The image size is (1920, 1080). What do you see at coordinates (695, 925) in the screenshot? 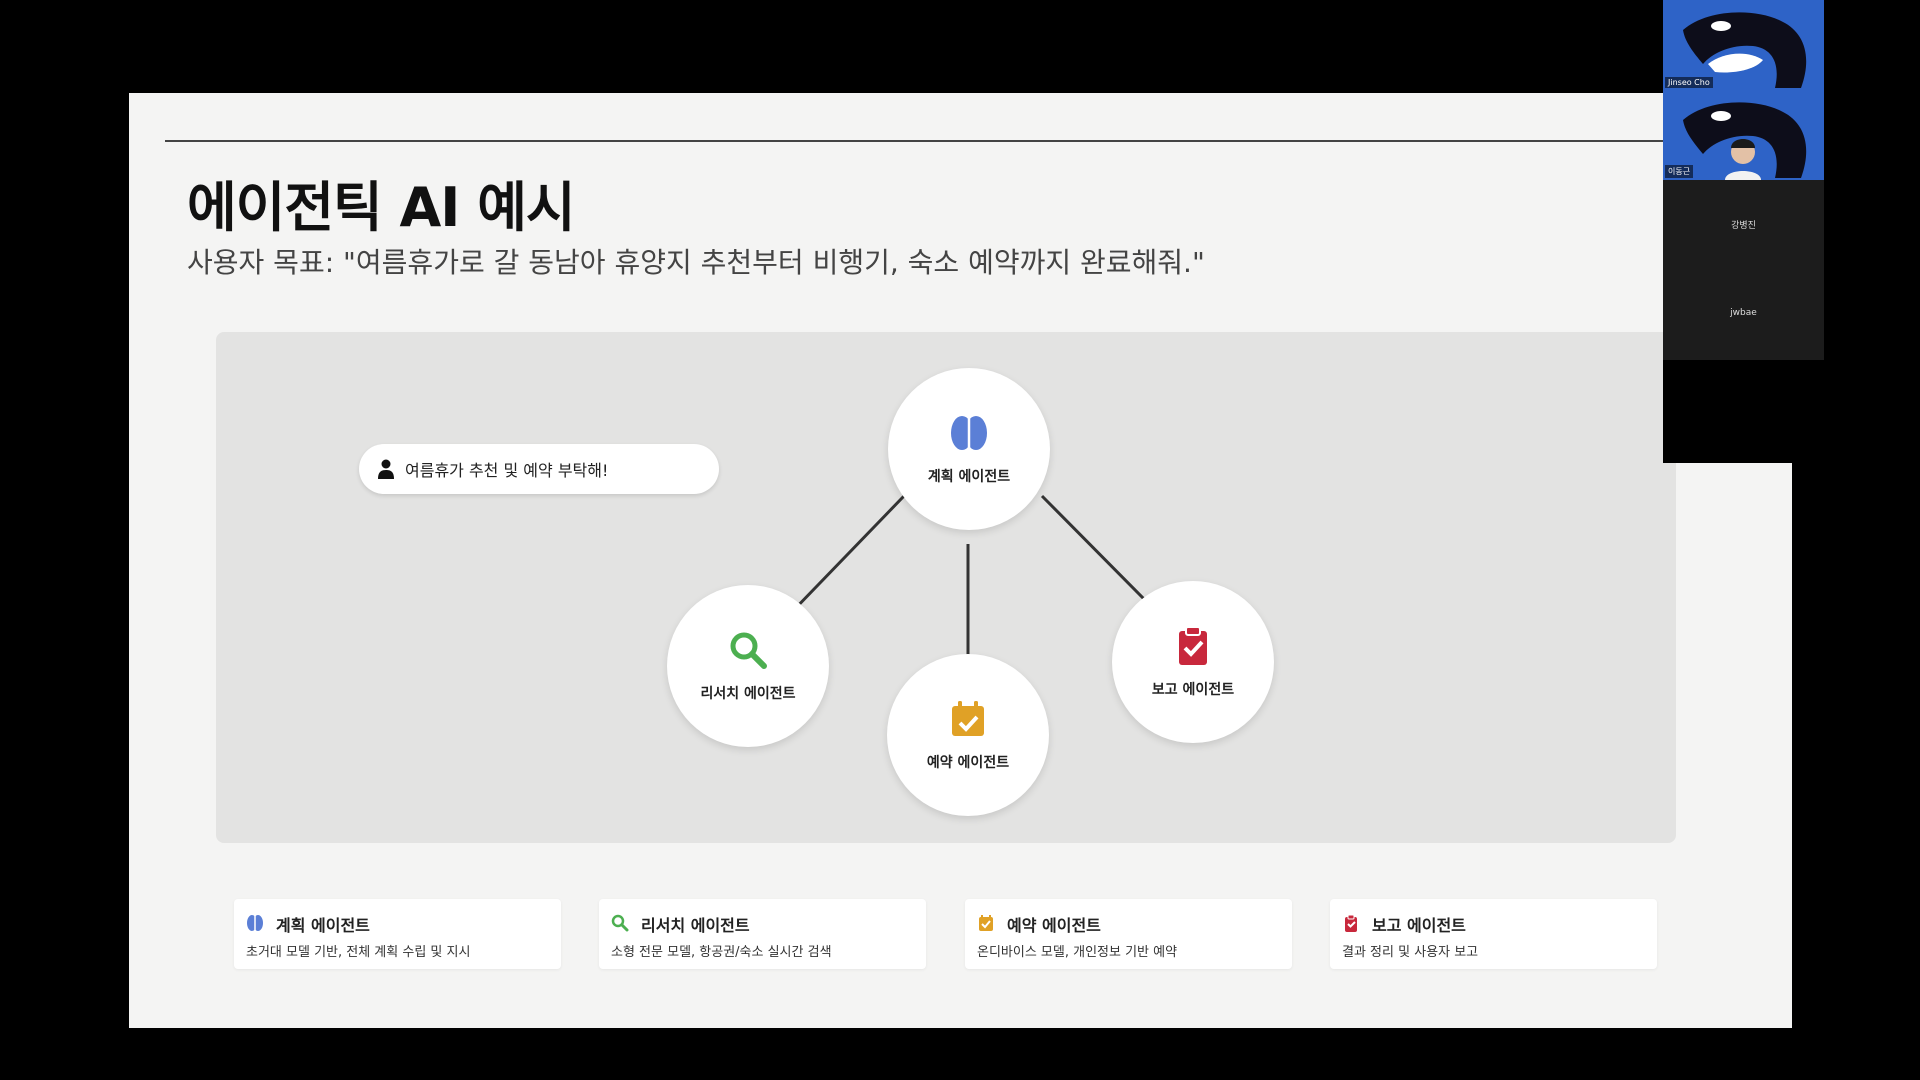
I see `card-title: 리서치 에이전트` at bounding box center [695, 925].